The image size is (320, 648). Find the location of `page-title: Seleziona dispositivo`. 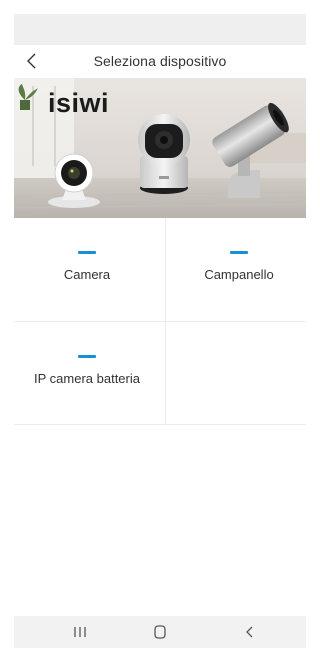

page-title: Seleziona dispositivo is located at coordinates (160, 61).